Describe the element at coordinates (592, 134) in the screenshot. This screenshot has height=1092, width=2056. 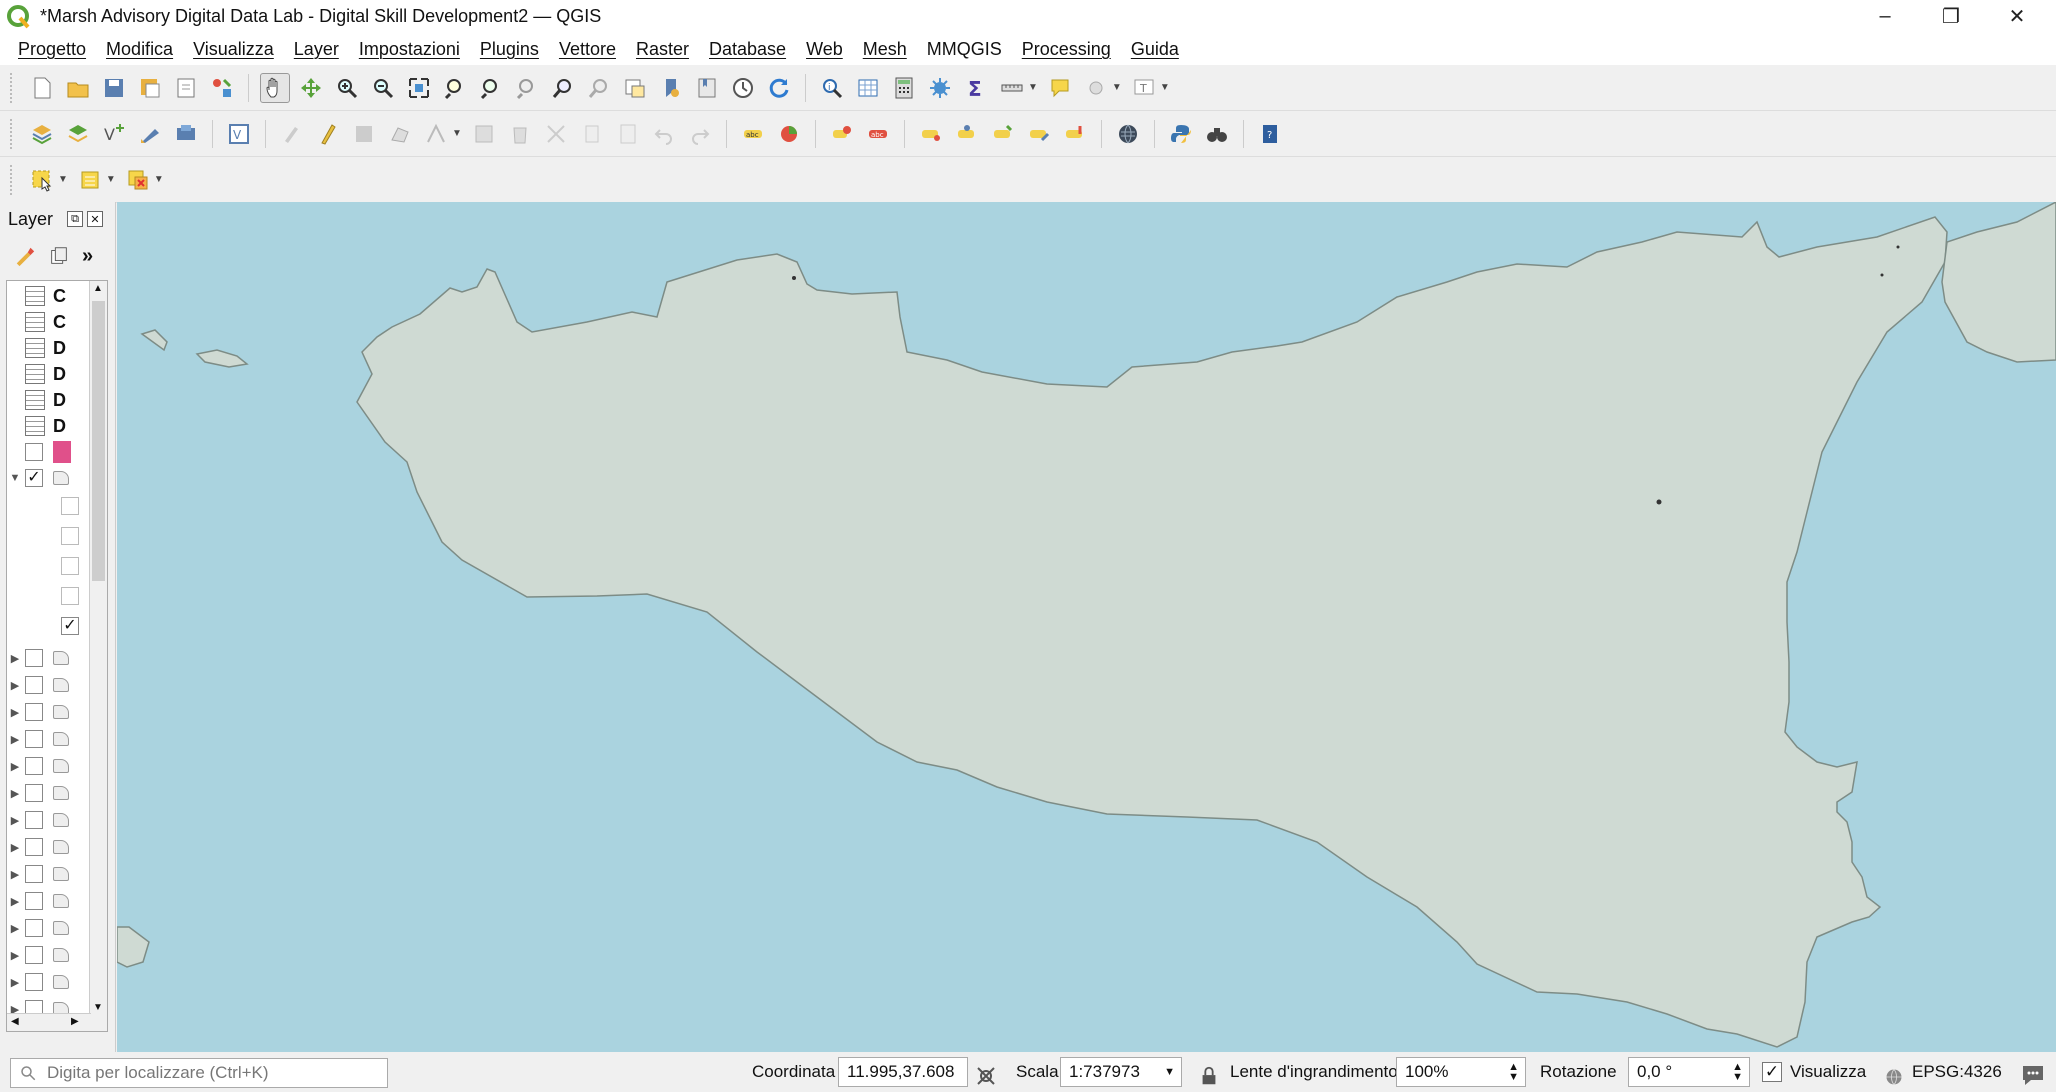
I see `copy-features-icon` at that location.